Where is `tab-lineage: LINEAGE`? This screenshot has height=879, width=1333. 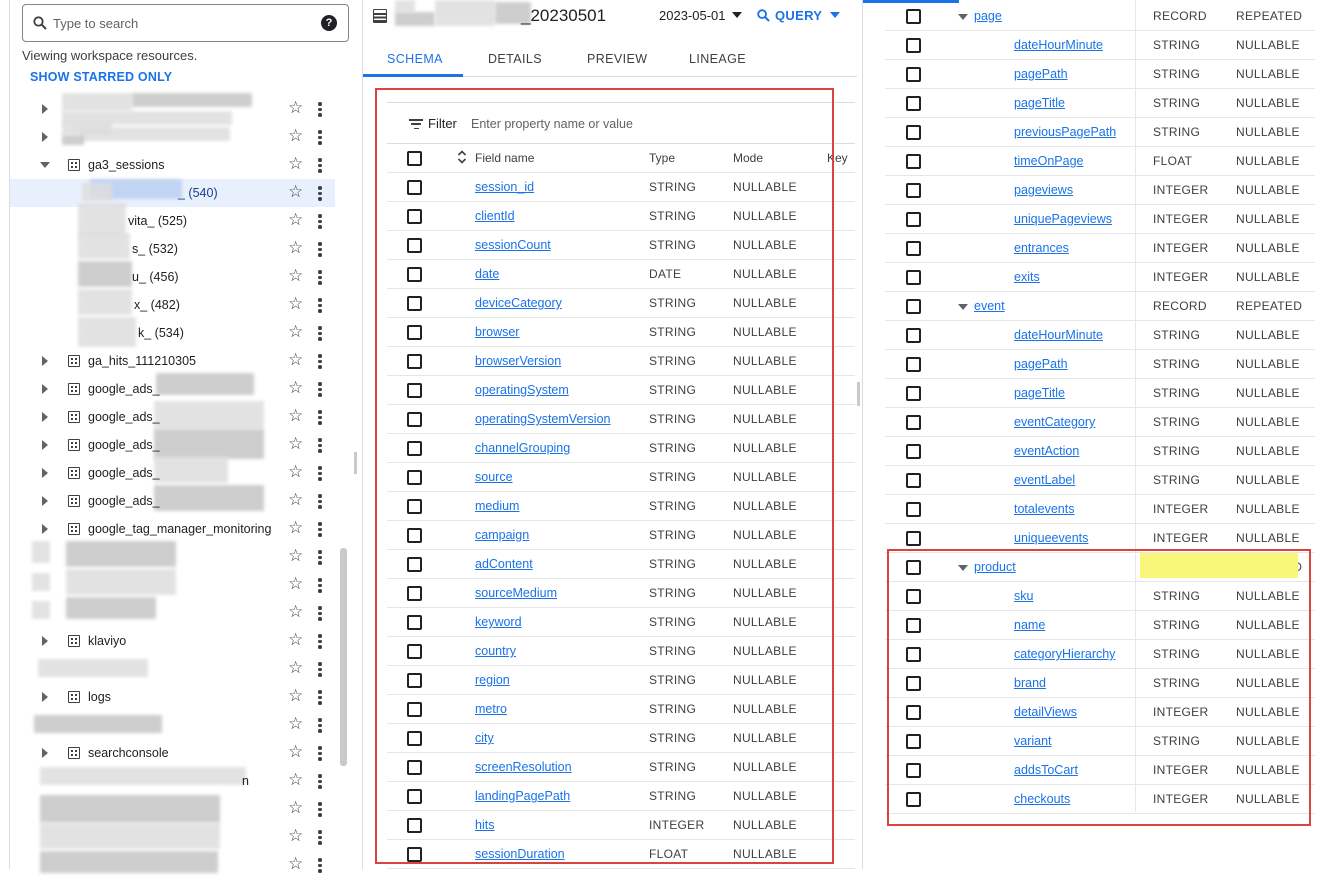
tab-lineage: LINEAGE is located at coordinates (717, 59).